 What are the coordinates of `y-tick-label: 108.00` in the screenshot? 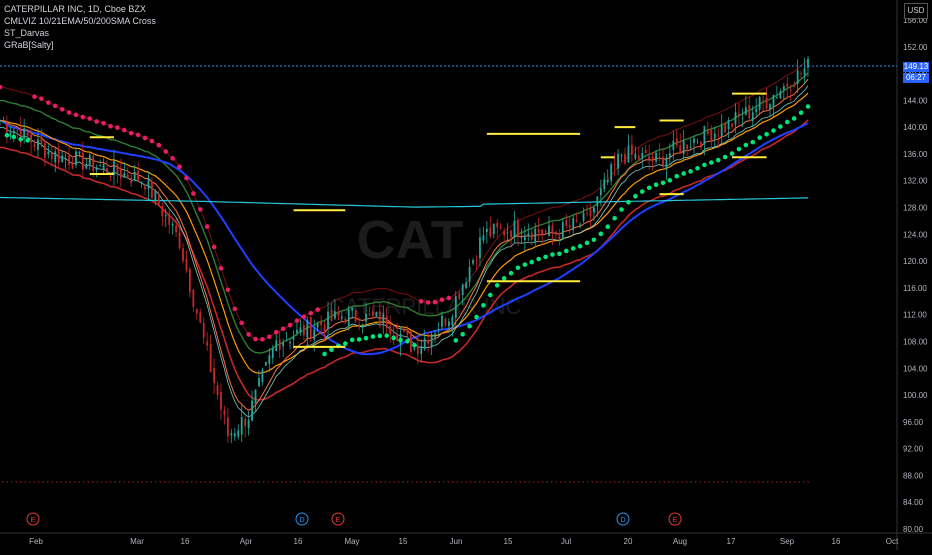 It's located at (915, 341).